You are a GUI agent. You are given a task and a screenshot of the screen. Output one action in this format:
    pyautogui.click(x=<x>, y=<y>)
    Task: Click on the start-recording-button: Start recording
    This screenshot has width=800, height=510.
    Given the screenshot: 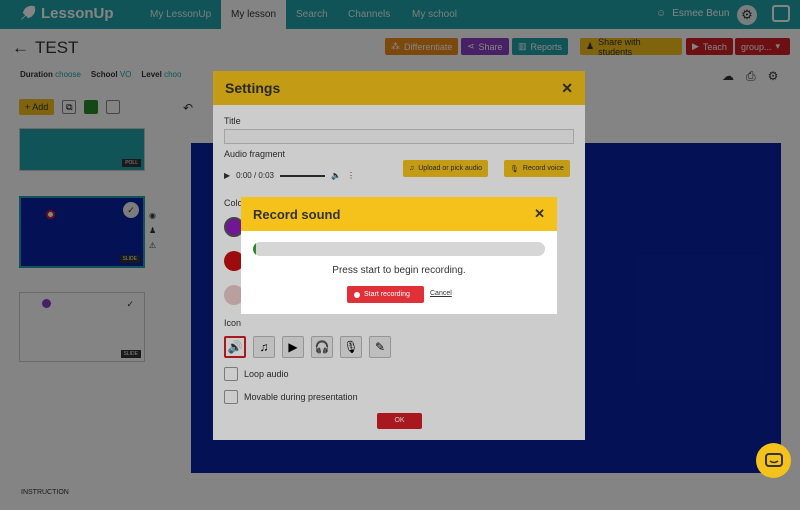 What is the action you would take?
    pyautogui.click(x=385, y=294)
    